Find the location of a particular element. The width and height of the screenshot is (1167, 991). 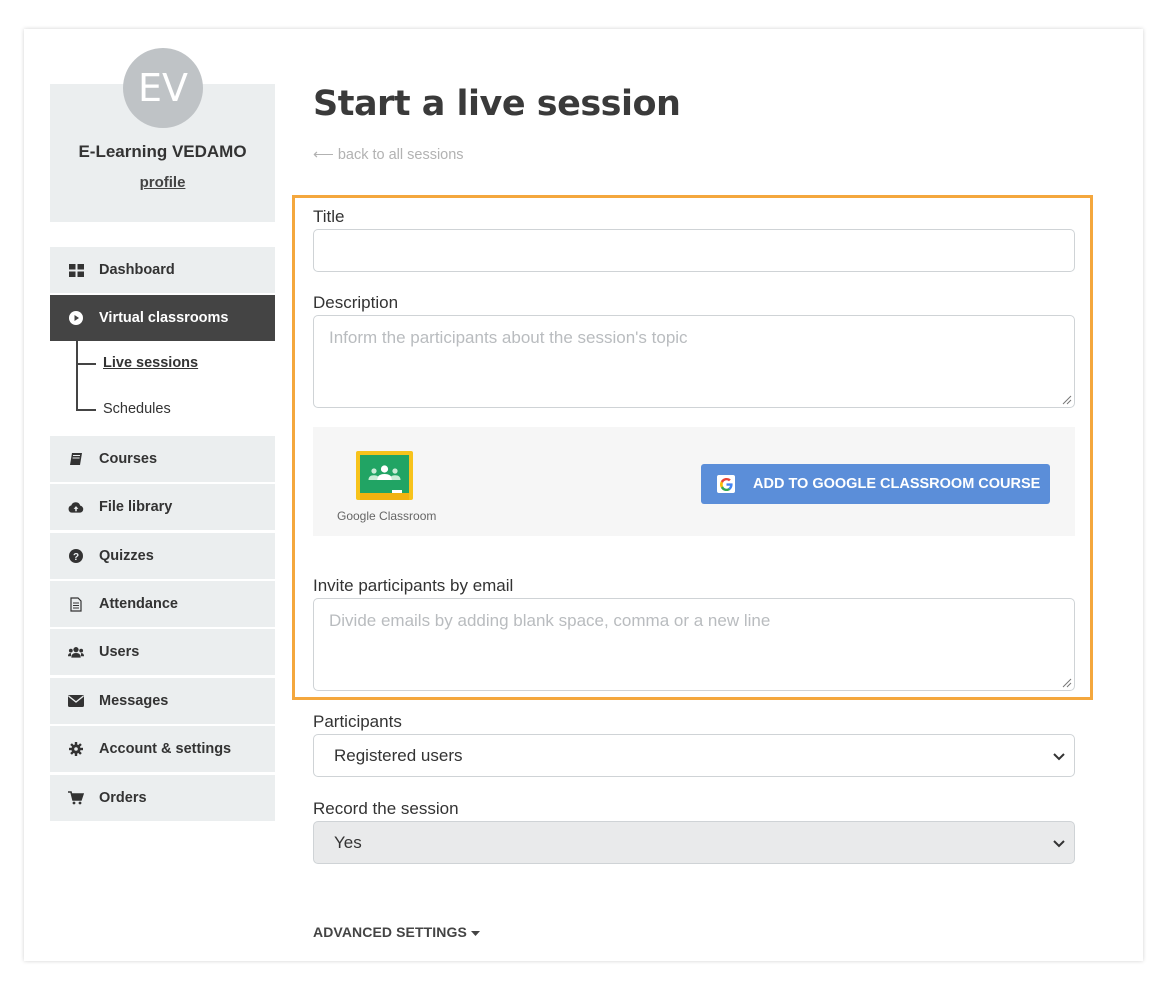

sidebar-item-virtual-classrooms: Virtual classrooms is located at coordinates (162, 318).